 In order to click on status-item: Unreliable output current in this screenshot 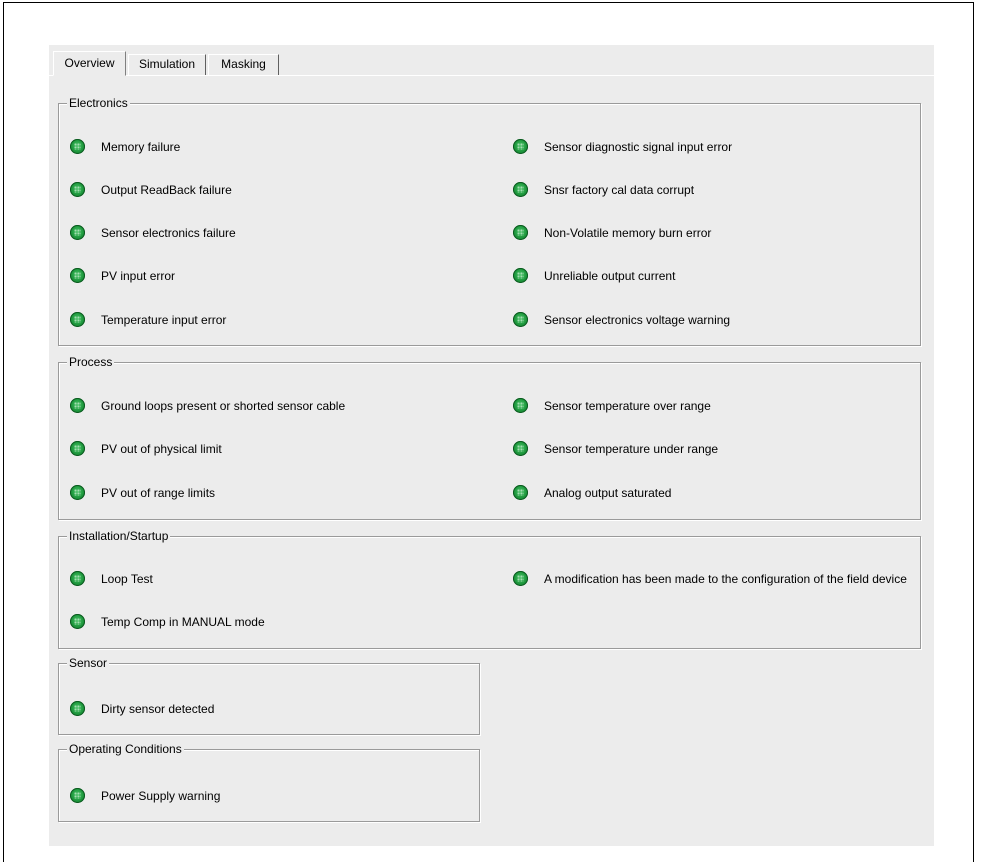, I will do `click(594, 276)`.